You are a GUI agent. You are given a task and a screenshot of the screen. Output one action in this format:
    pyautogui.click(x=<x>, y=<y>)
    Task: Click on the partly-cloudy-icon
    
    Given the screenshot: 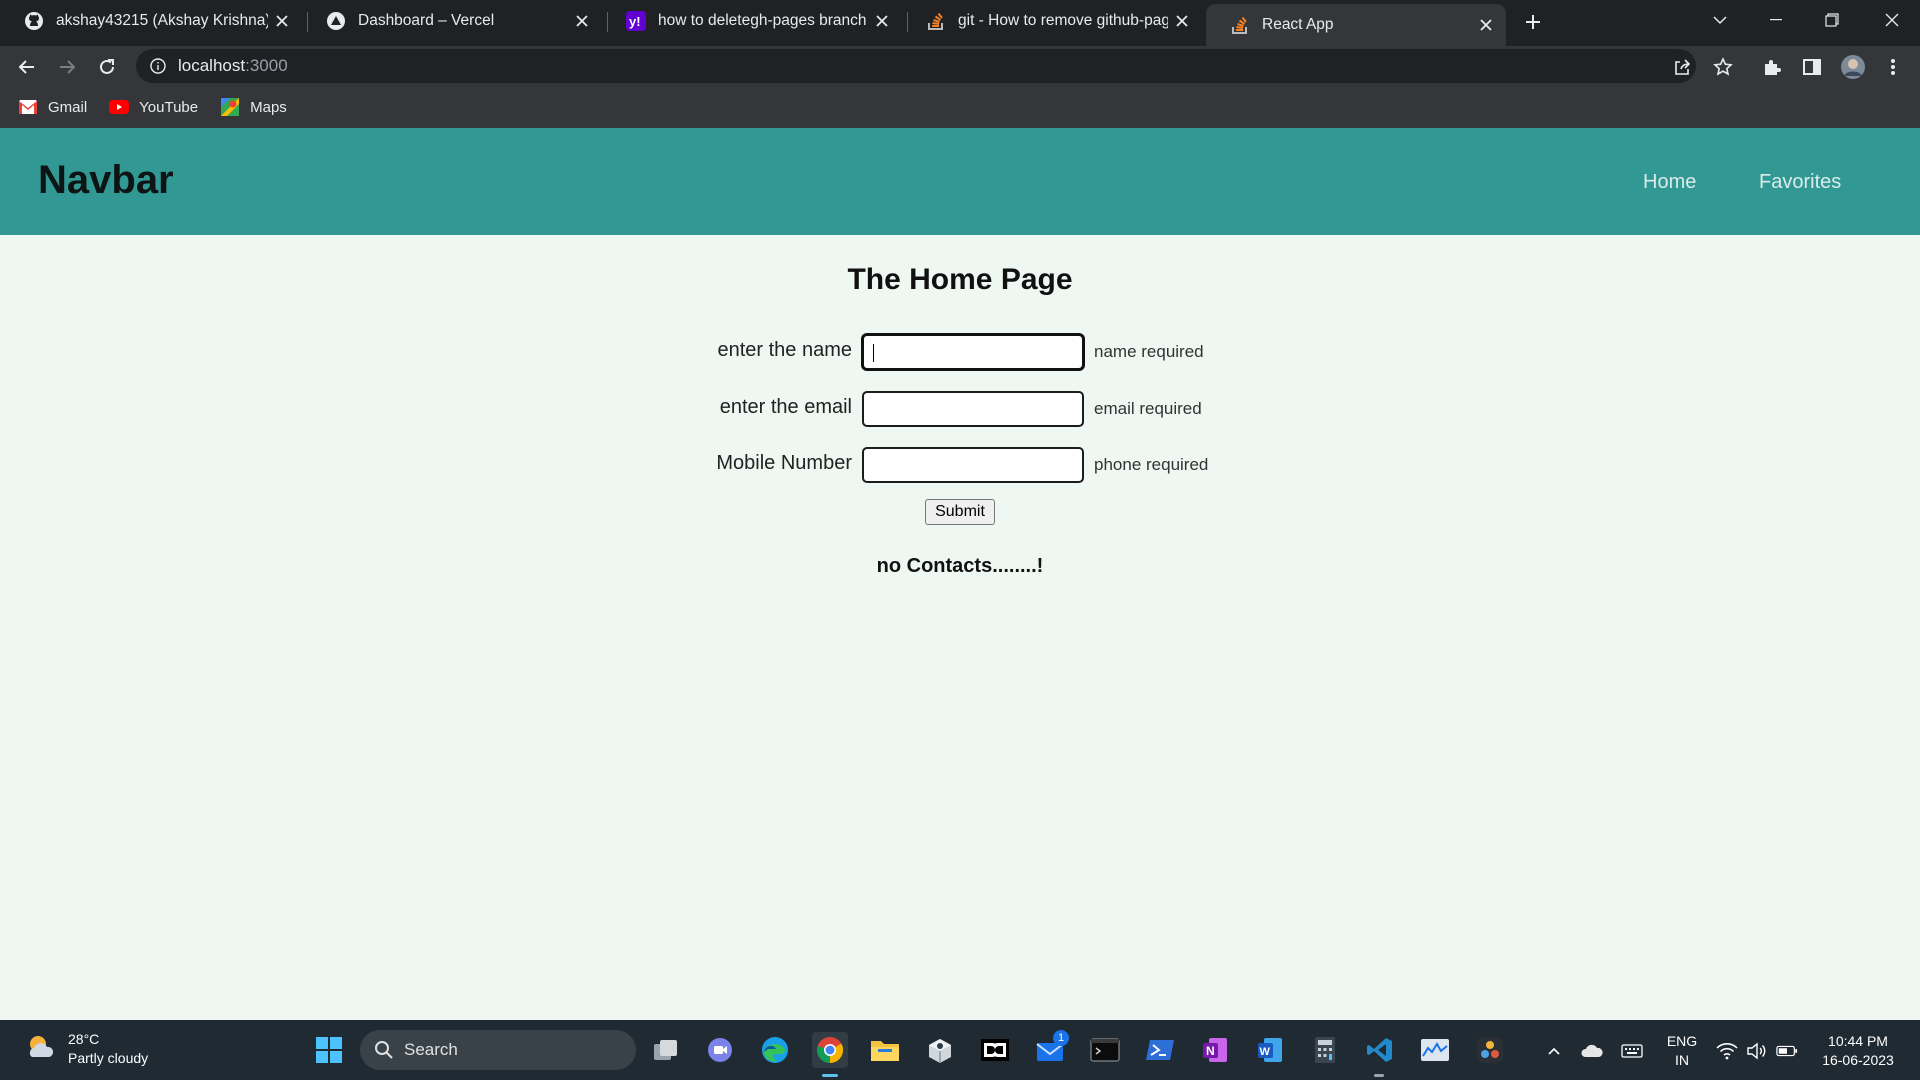 What is the action you would take?
    pyautogui.click(x=40, y=1049)
    